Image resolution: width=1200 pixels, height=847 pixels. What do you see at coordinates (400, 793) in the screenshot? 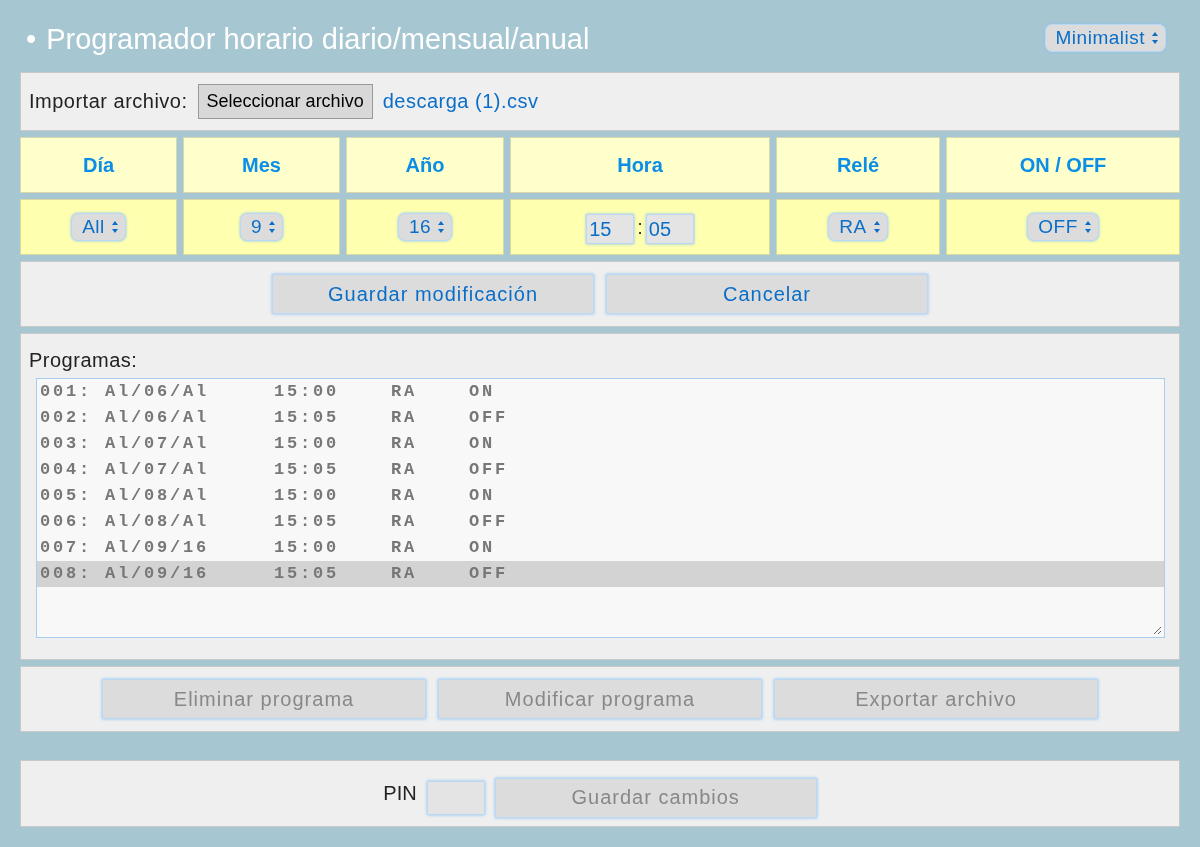
I see `pin-label: PIN` at bounding box center [400, 793].